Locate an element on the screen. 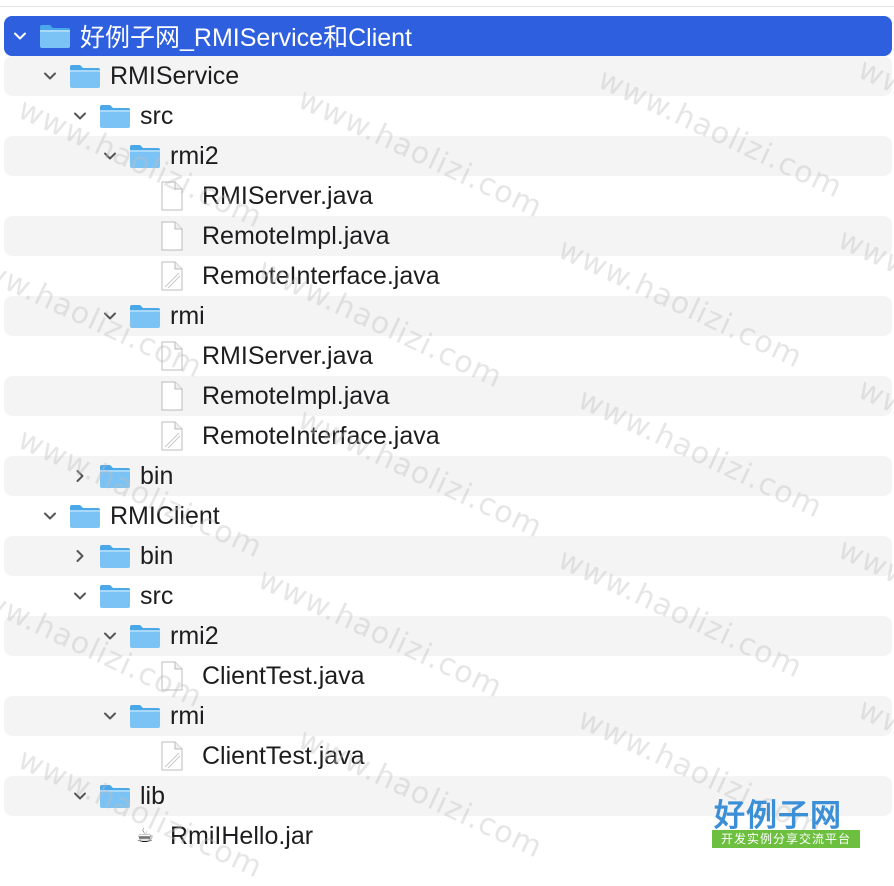  tree-row-label: RMIService is located at coordinates (175, 75).